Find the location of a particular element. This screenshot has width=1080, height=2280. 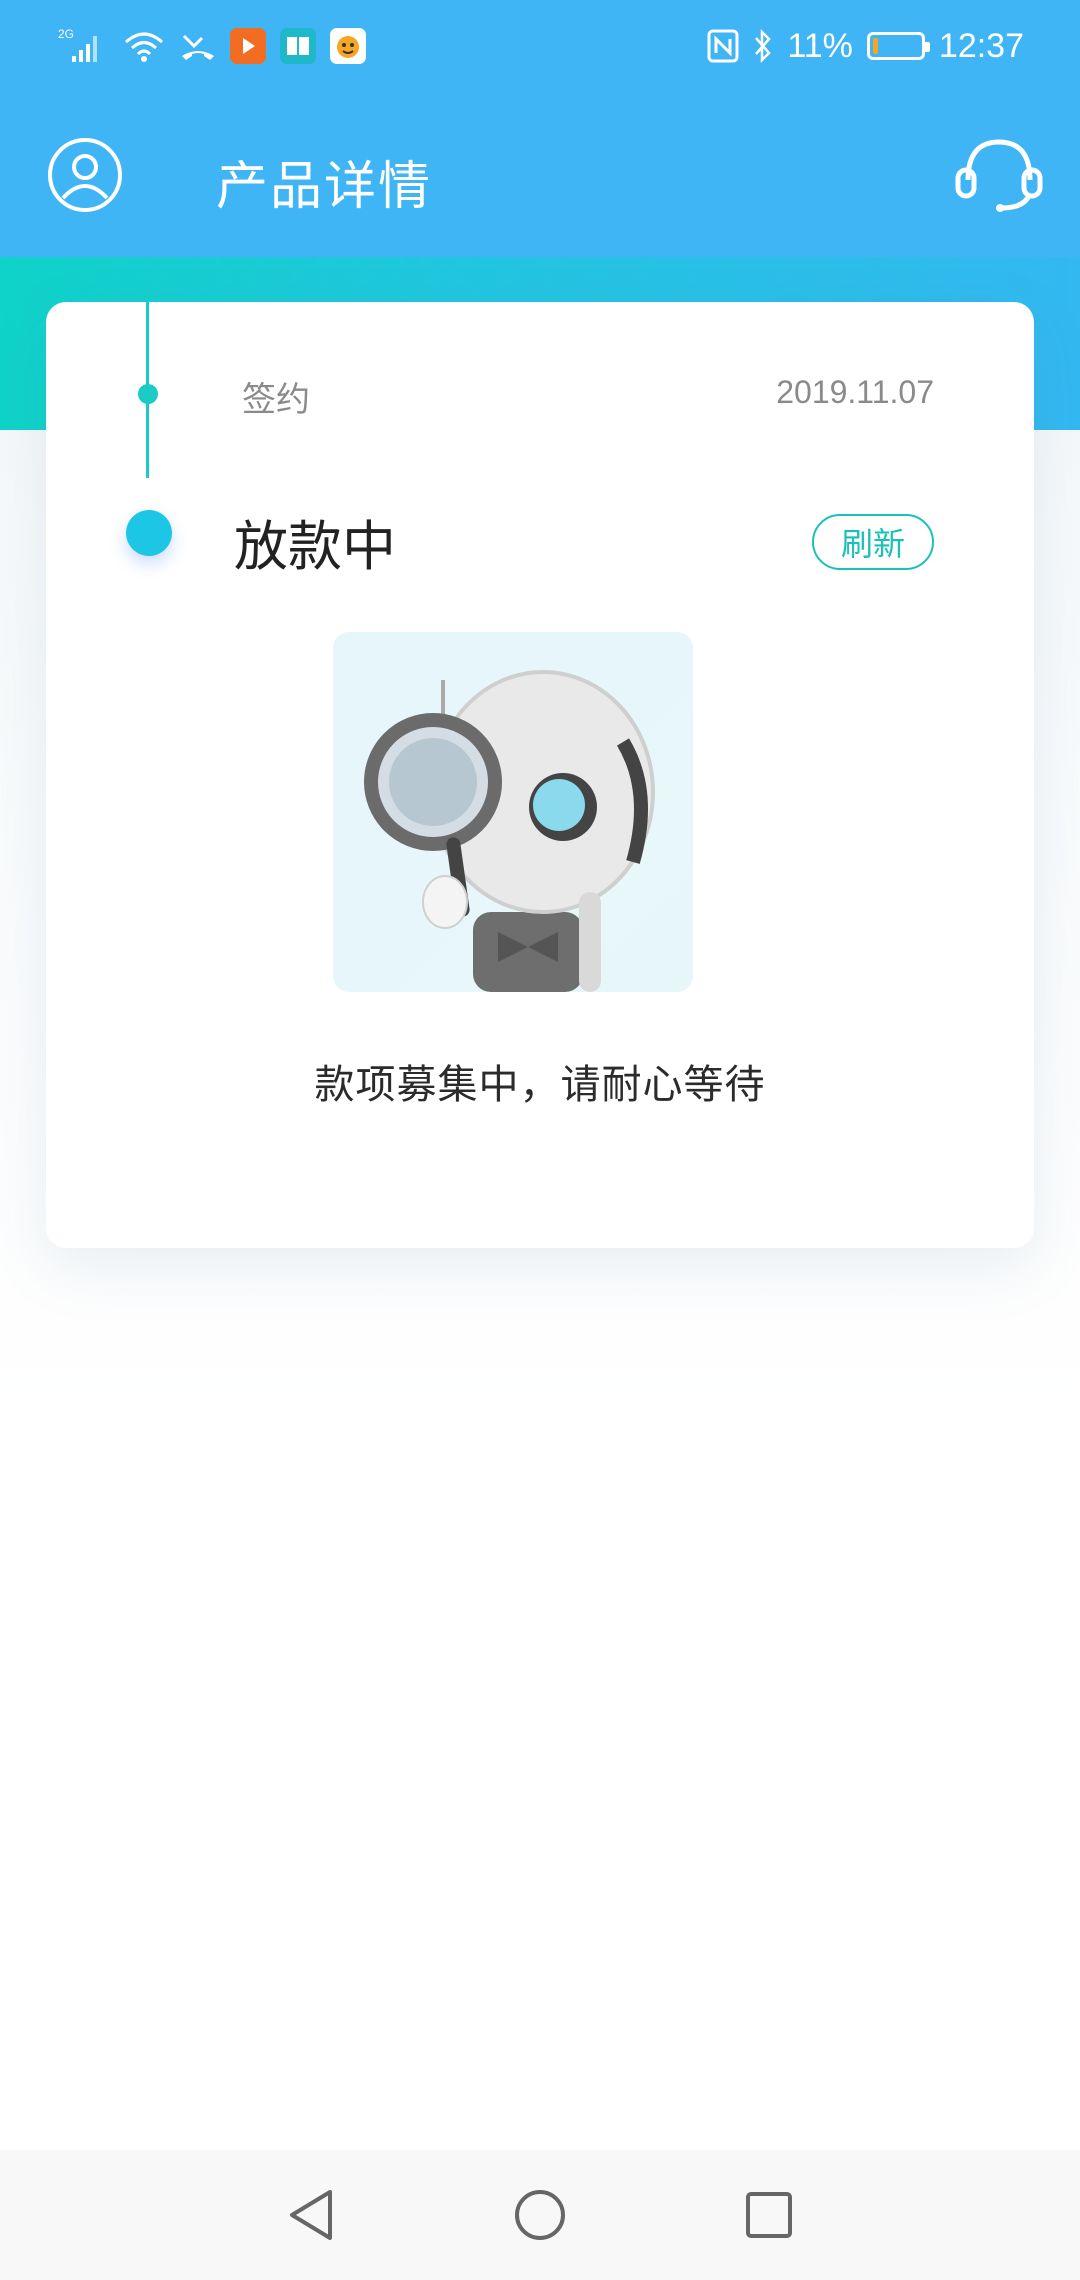

book-app-icon is located at coordinates (298, 46).